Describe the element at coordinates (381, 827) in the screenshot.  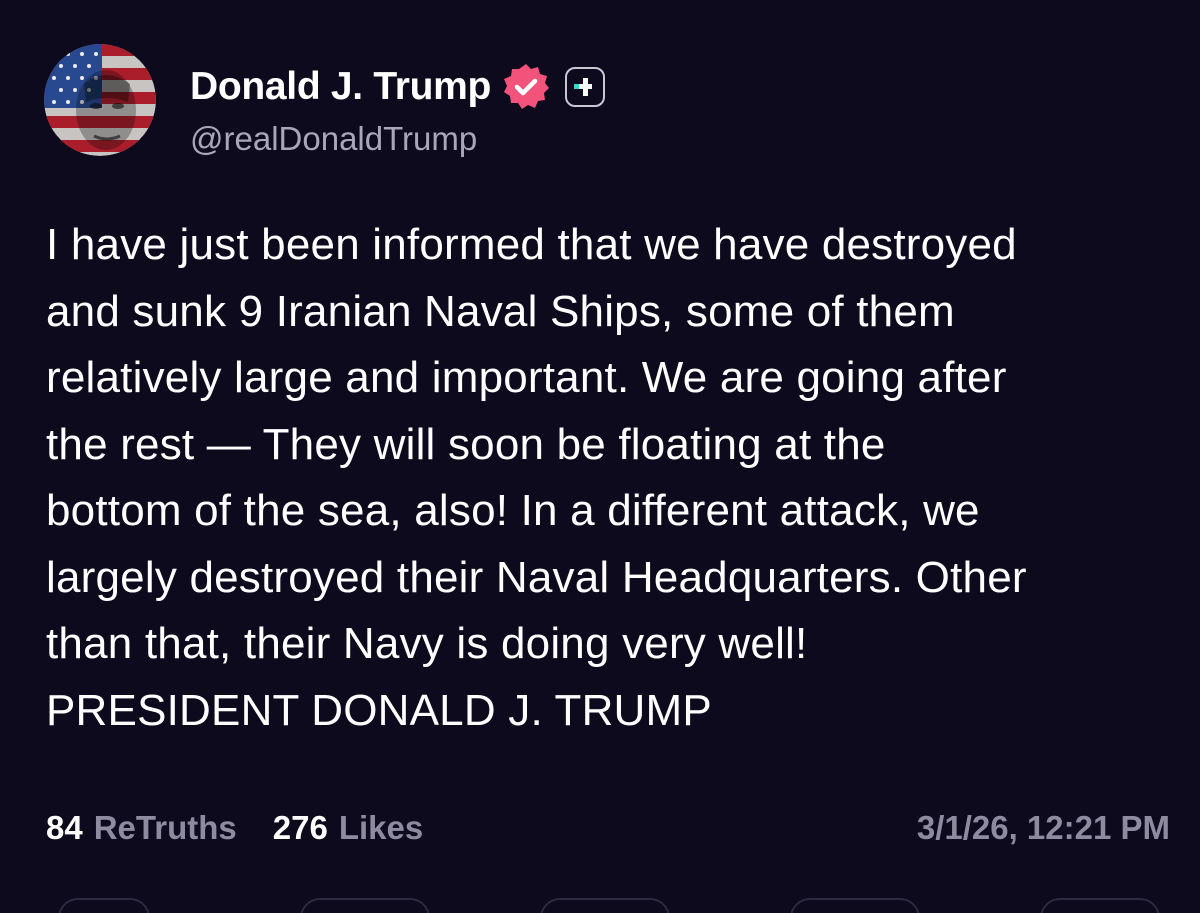
I see `likes-label: Likes` at that location.